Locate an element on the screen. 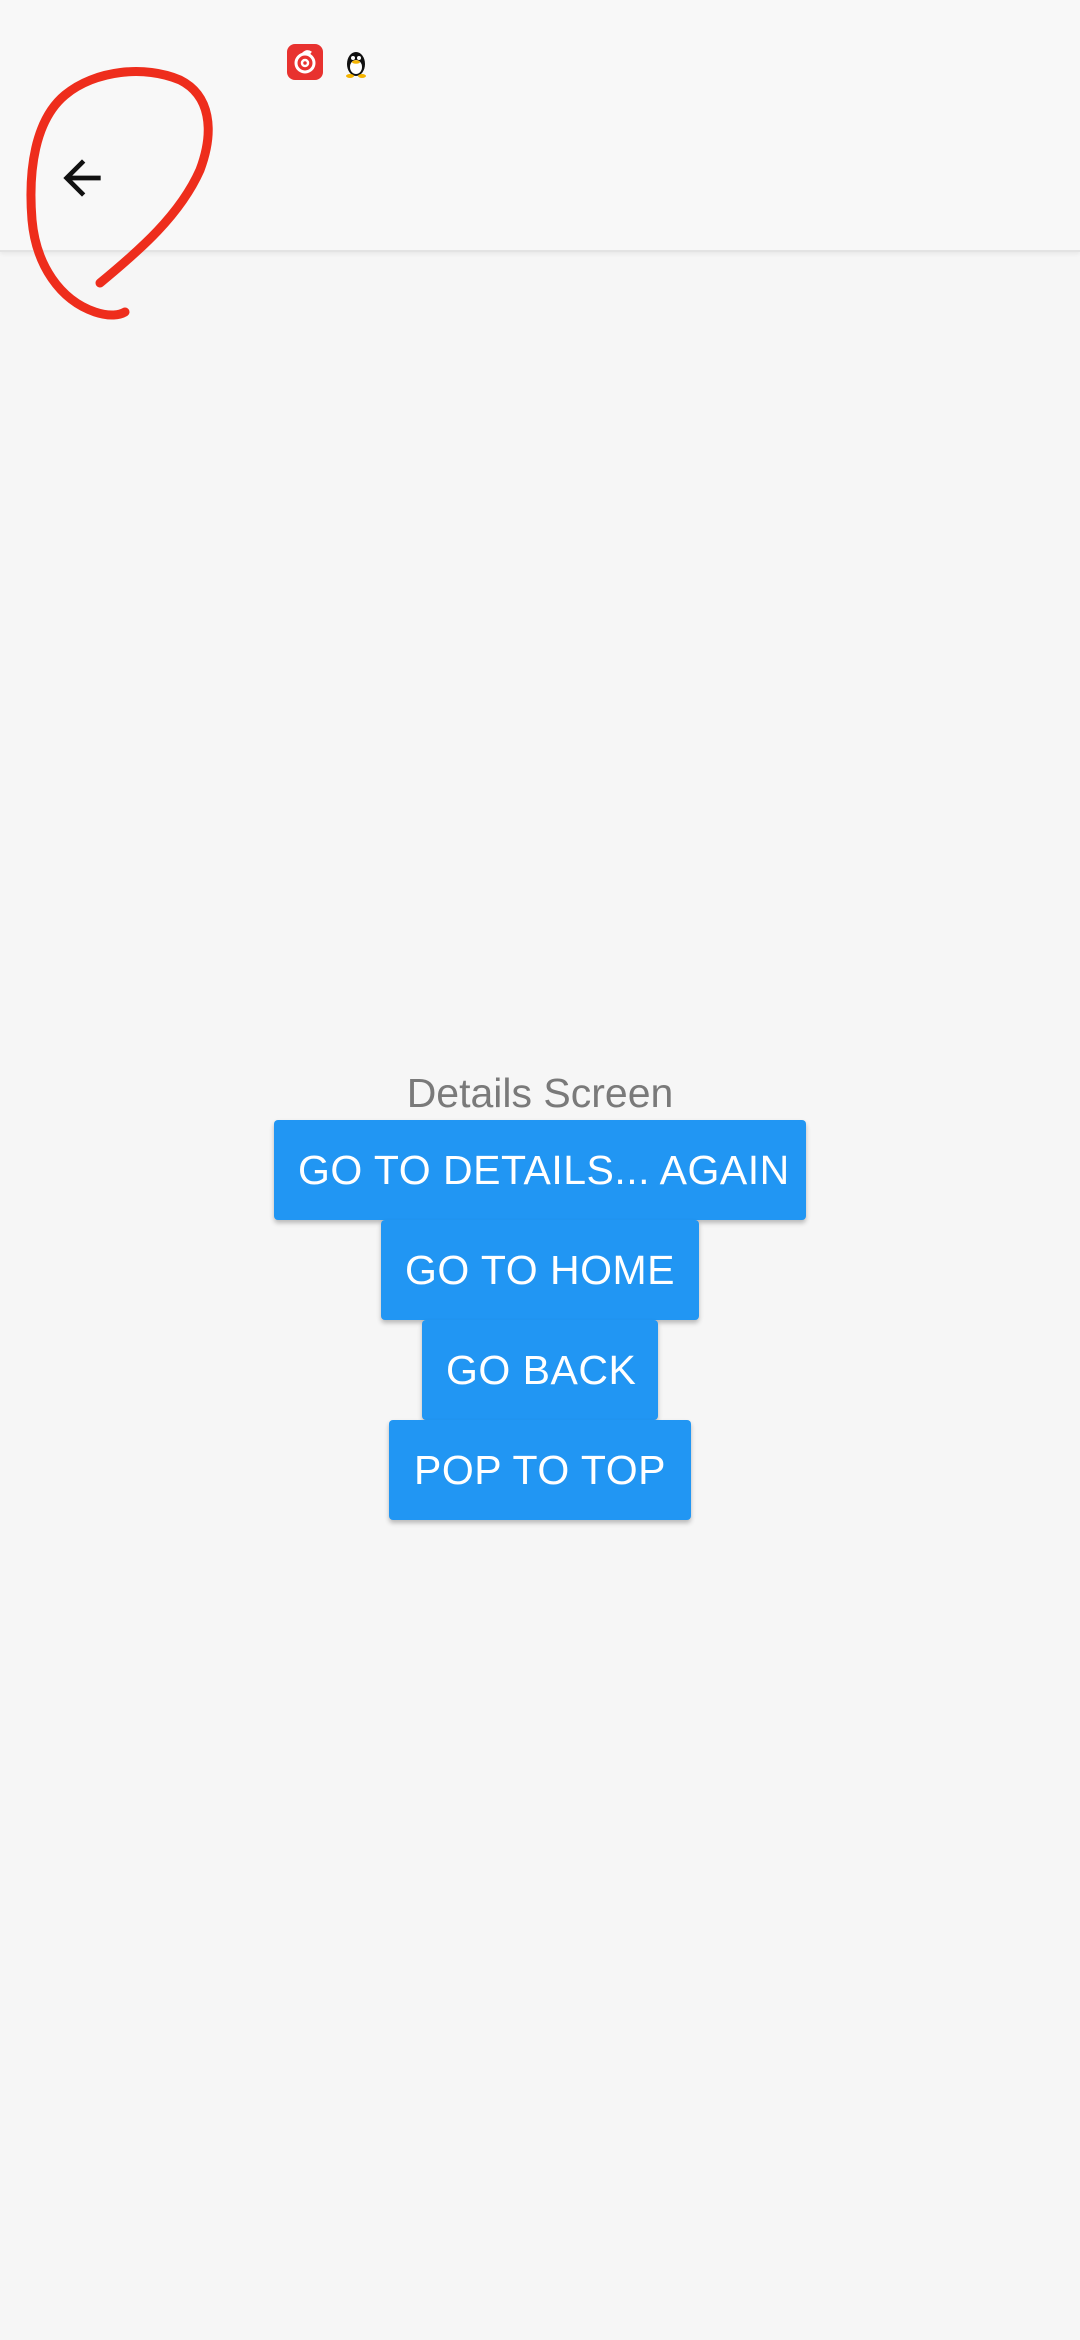 This screenshot has width=1080, height=2340. arrow-left-icon is located at coordinates (82, 178).